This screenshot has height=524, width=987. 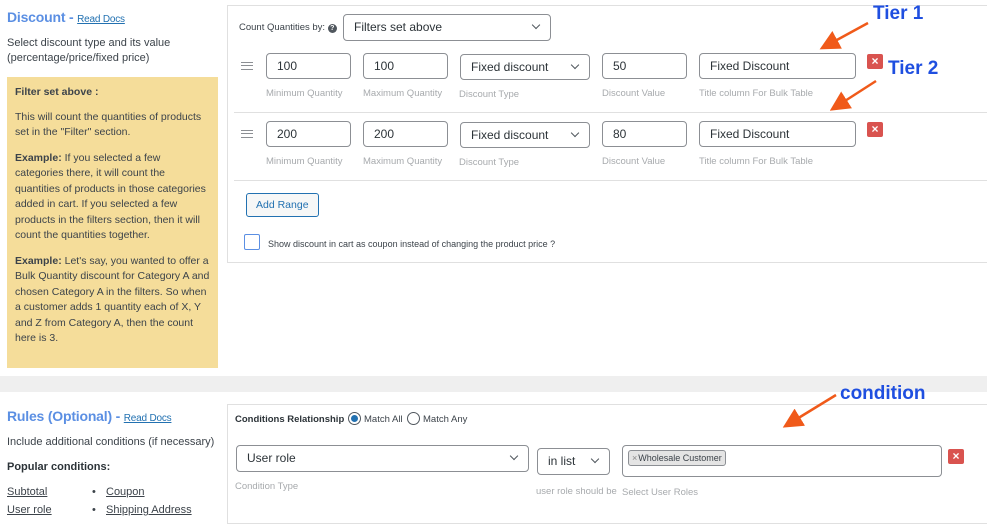 I want to click on condition-arrow, so click(x=809, y=410).